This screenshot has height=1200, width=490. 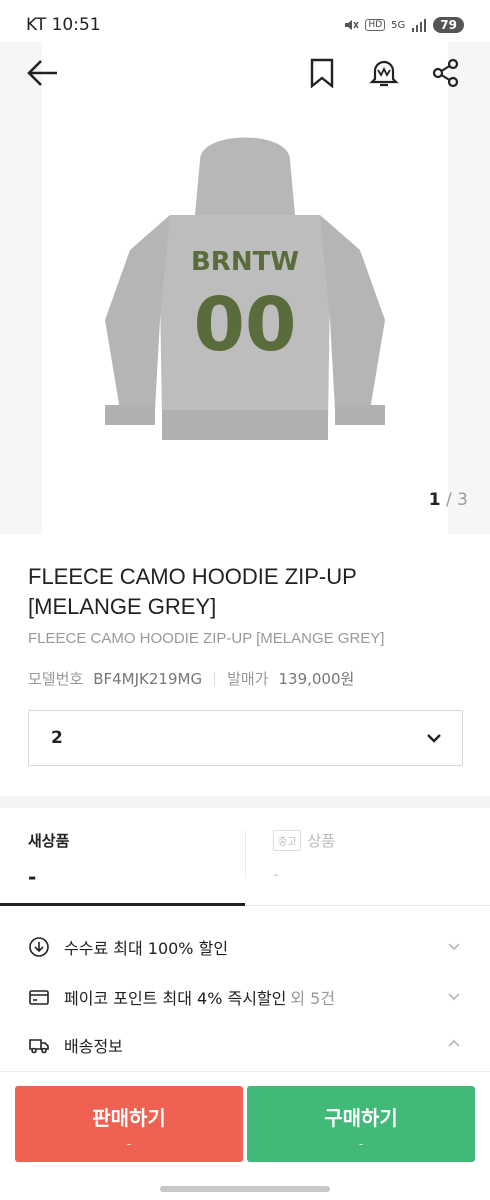 What do you see at coordinates (434, 500) in the screenshot?
I see `current-page: 1` at bounding box center [434, 500].